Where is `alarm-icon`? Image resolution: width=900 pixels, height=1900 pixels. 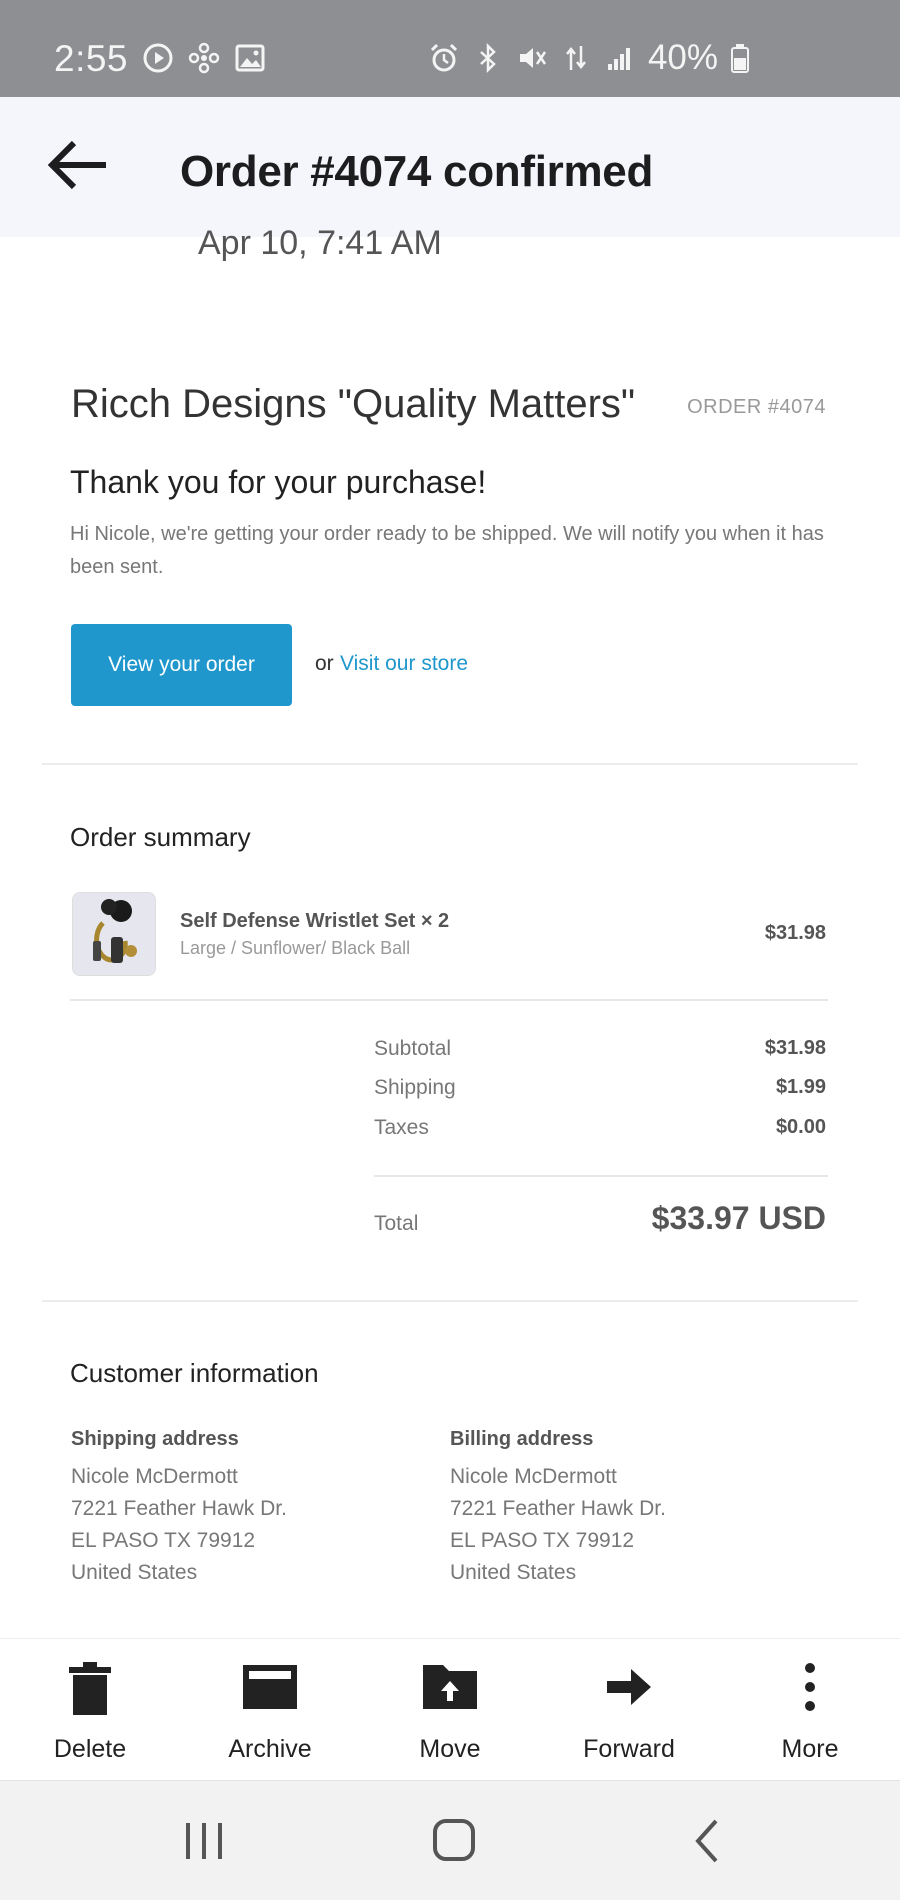 alarm-icon is located at coordinates (443, 57).